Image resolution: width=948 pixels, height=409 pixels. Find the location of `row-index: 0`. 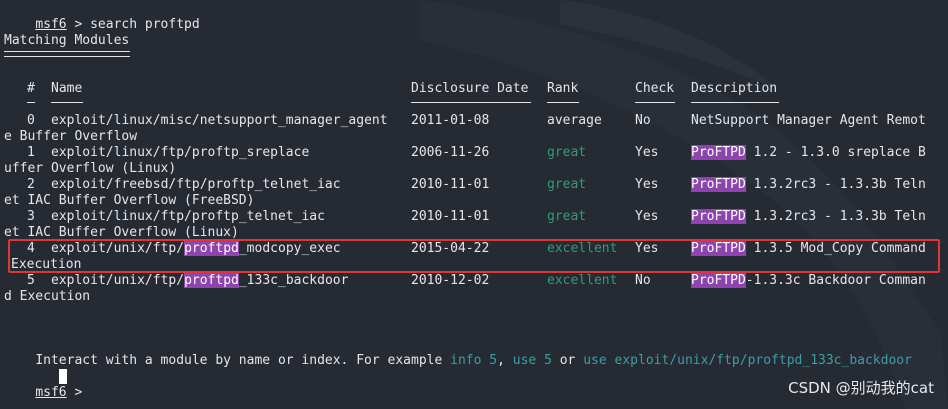

row-index: 0 is located at coordinates (31, 120).